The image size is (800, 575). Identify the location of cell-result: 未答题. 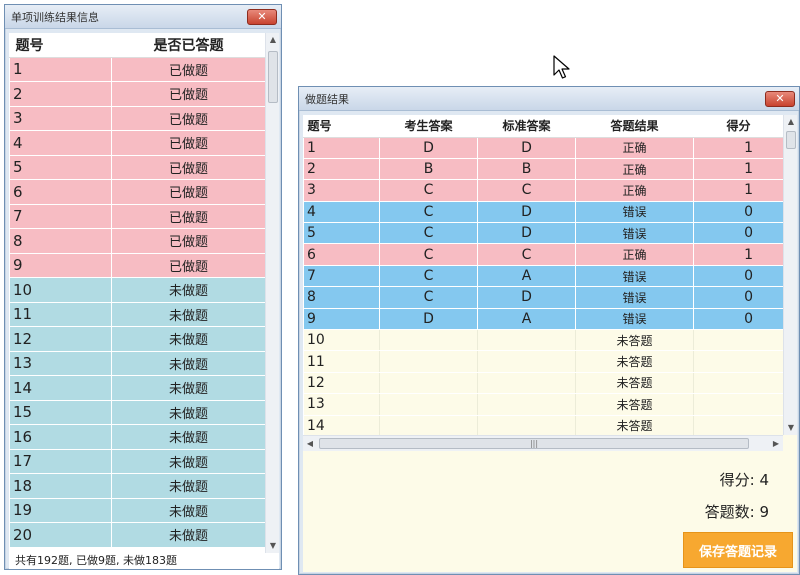
(634, 404).